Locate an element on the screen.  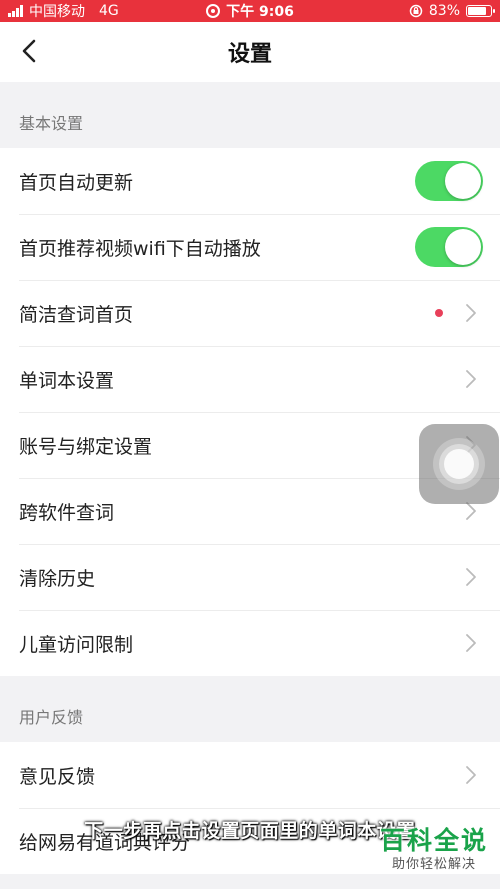
status-bar: 中国移动 4G 下午 9:06 83% is located at coordinates (250, 11).